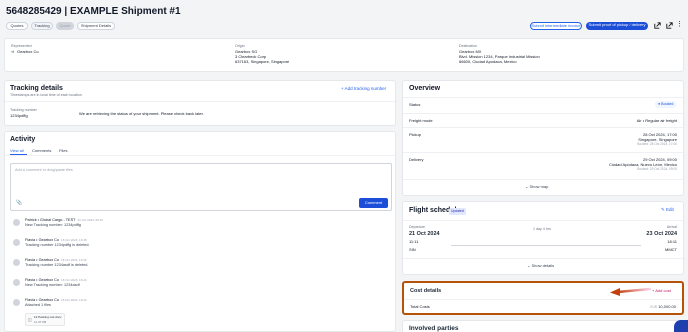  What do you see at coordinates (93, 11) in the screenshot?
I see `page-title: 5648285429 | EXAMPLE Shipment #1` at bounding box center [93, 11].